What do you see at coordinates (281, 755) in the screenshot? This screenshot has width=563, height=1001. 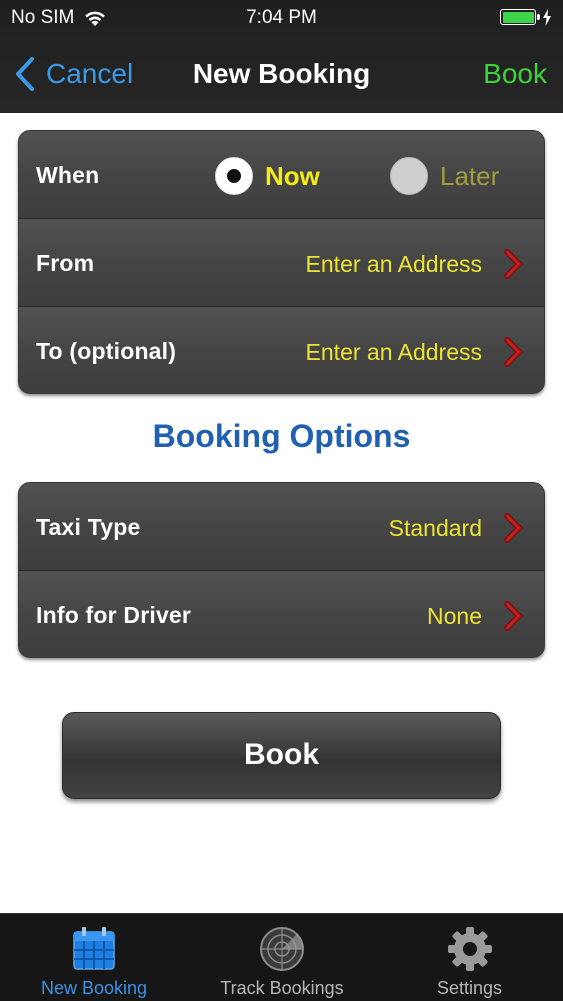 I see `book-button: Book` at bounding box center [281, 755].